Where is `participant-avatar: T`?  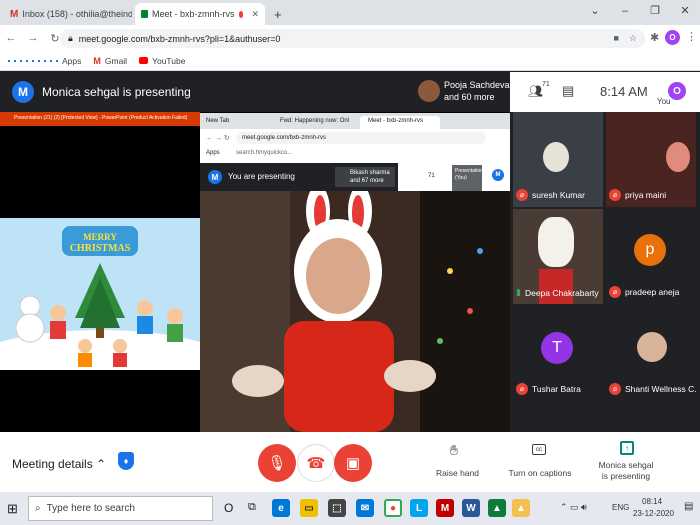
participant-avatar: T is located at coordinates (557, 348).